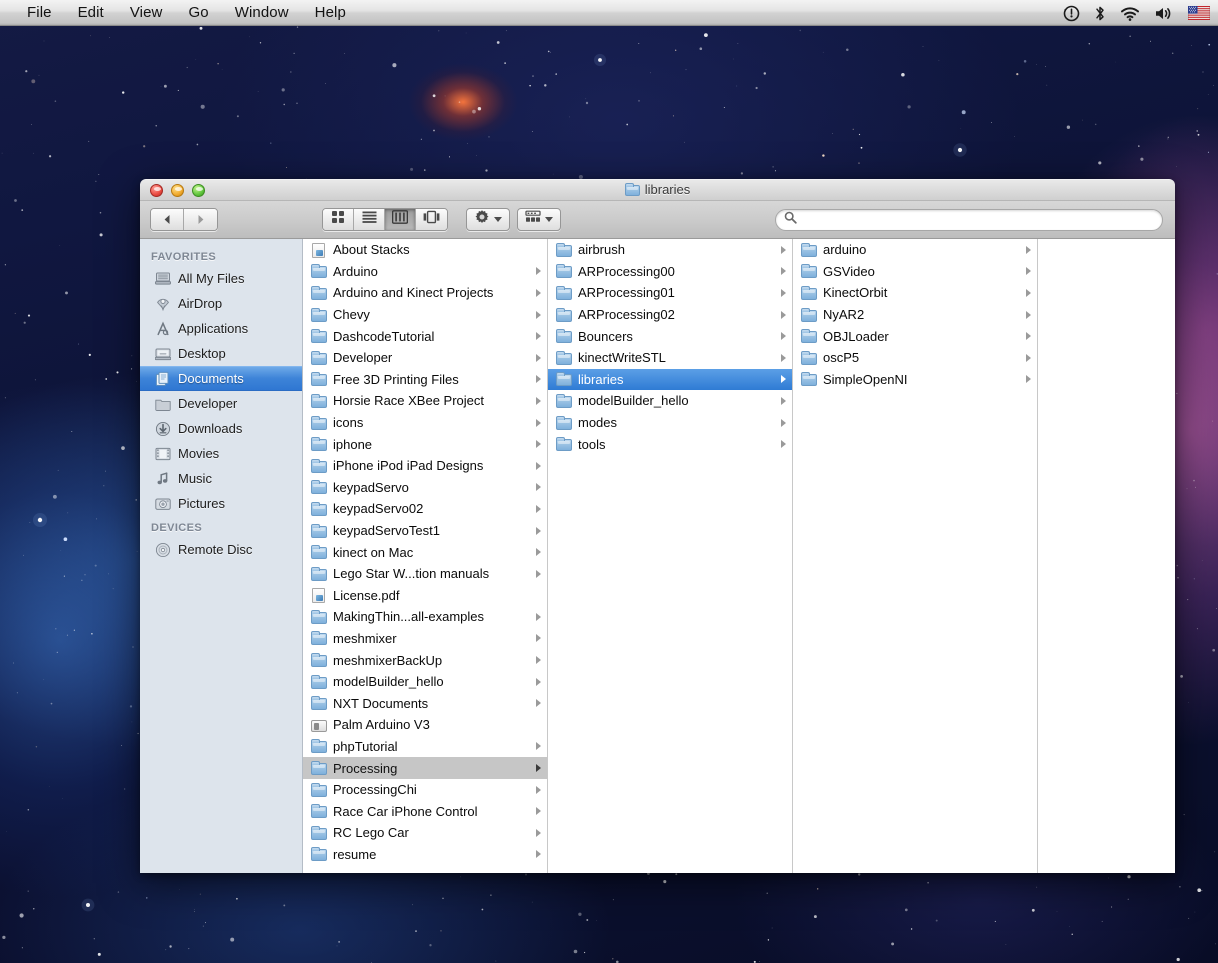 The image size is (1218, 963). What do you see at coordinates (425, 315) in the screenshot?
I see `file-row: Chevy` at bounding box center [425, 315].